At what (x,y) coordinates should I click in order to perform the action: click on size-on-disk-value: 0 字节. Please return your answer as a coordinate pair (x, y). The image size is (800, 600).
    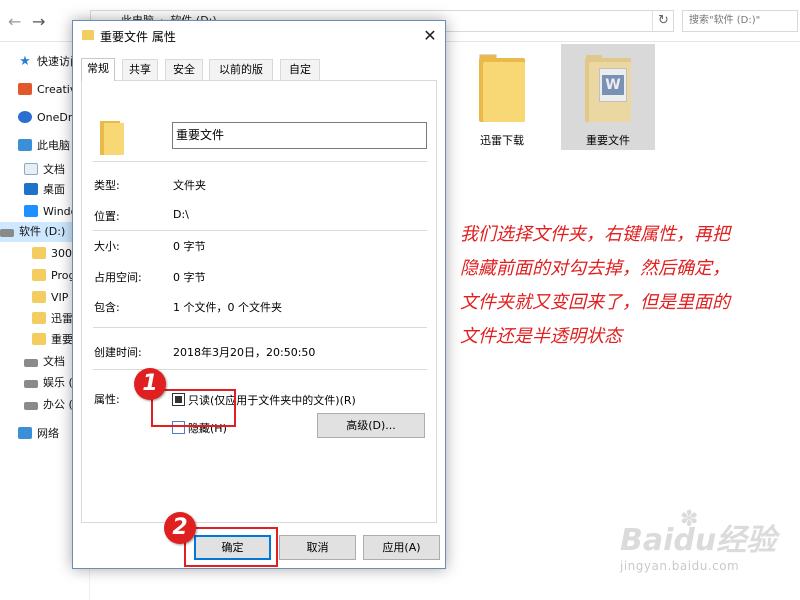
    Looking at the image, I should click on (189, 277).